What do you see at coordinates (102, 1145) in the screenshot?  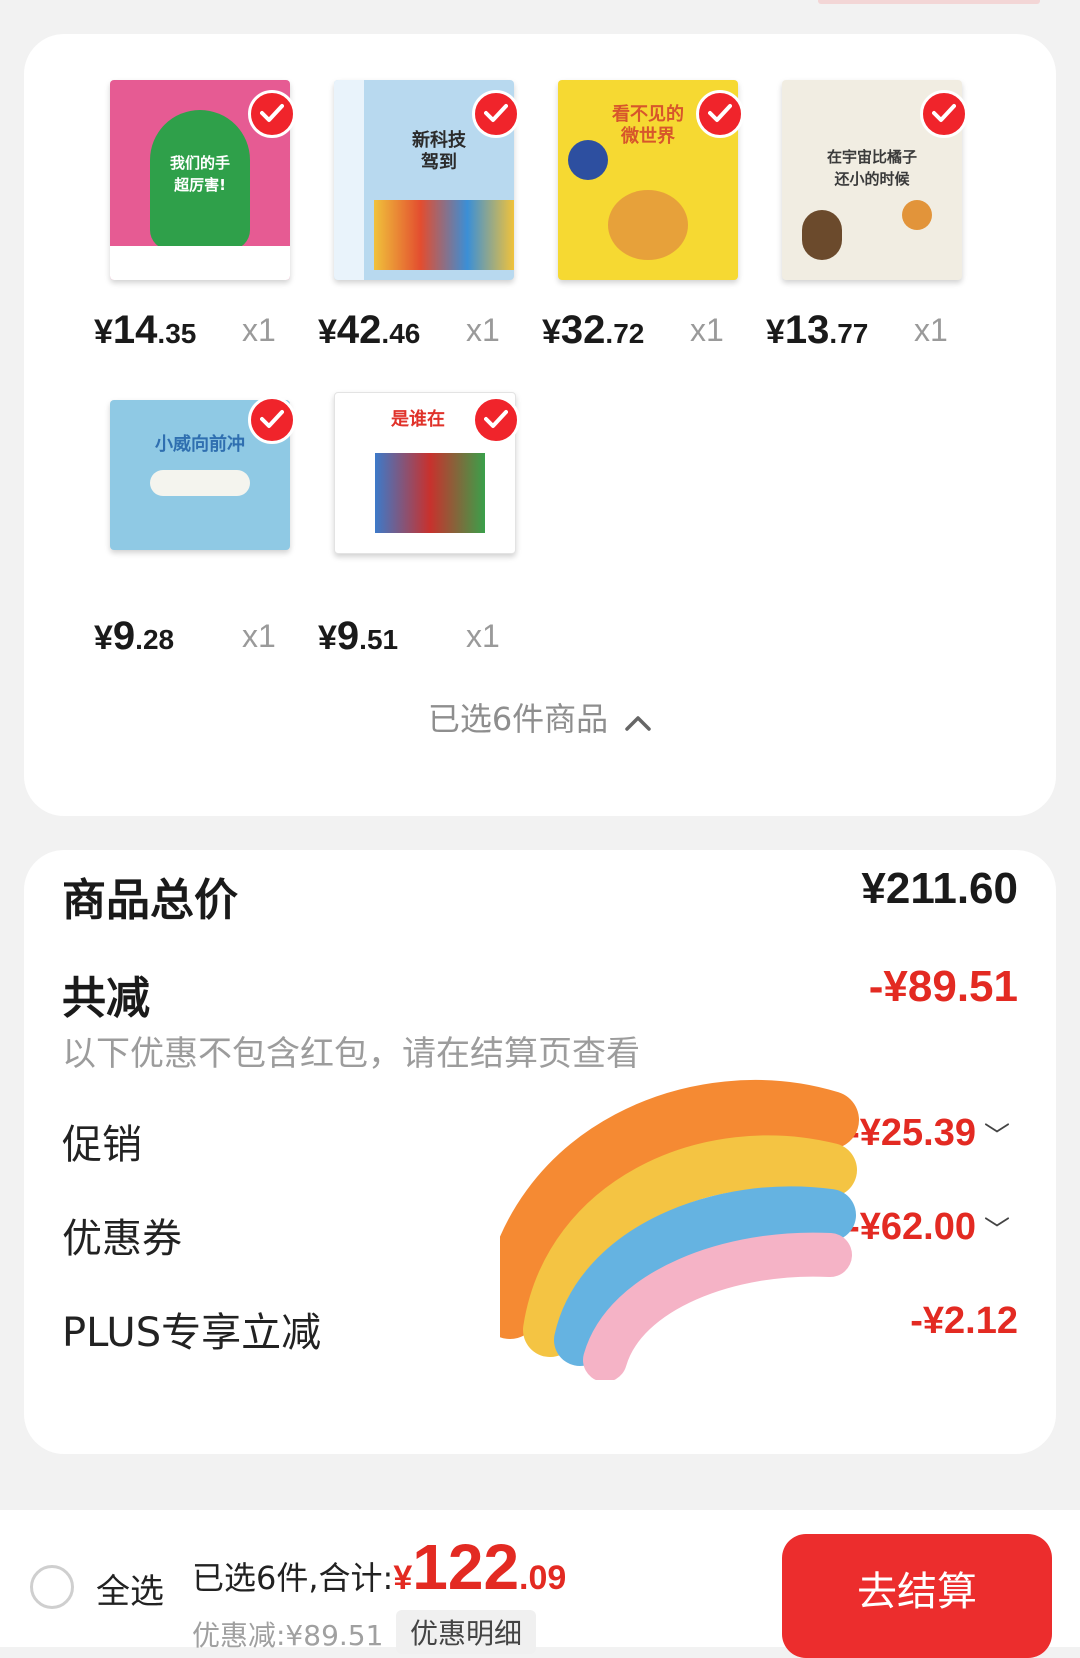 I see `promo-label: 促销` at bounding box center [102, 1145].